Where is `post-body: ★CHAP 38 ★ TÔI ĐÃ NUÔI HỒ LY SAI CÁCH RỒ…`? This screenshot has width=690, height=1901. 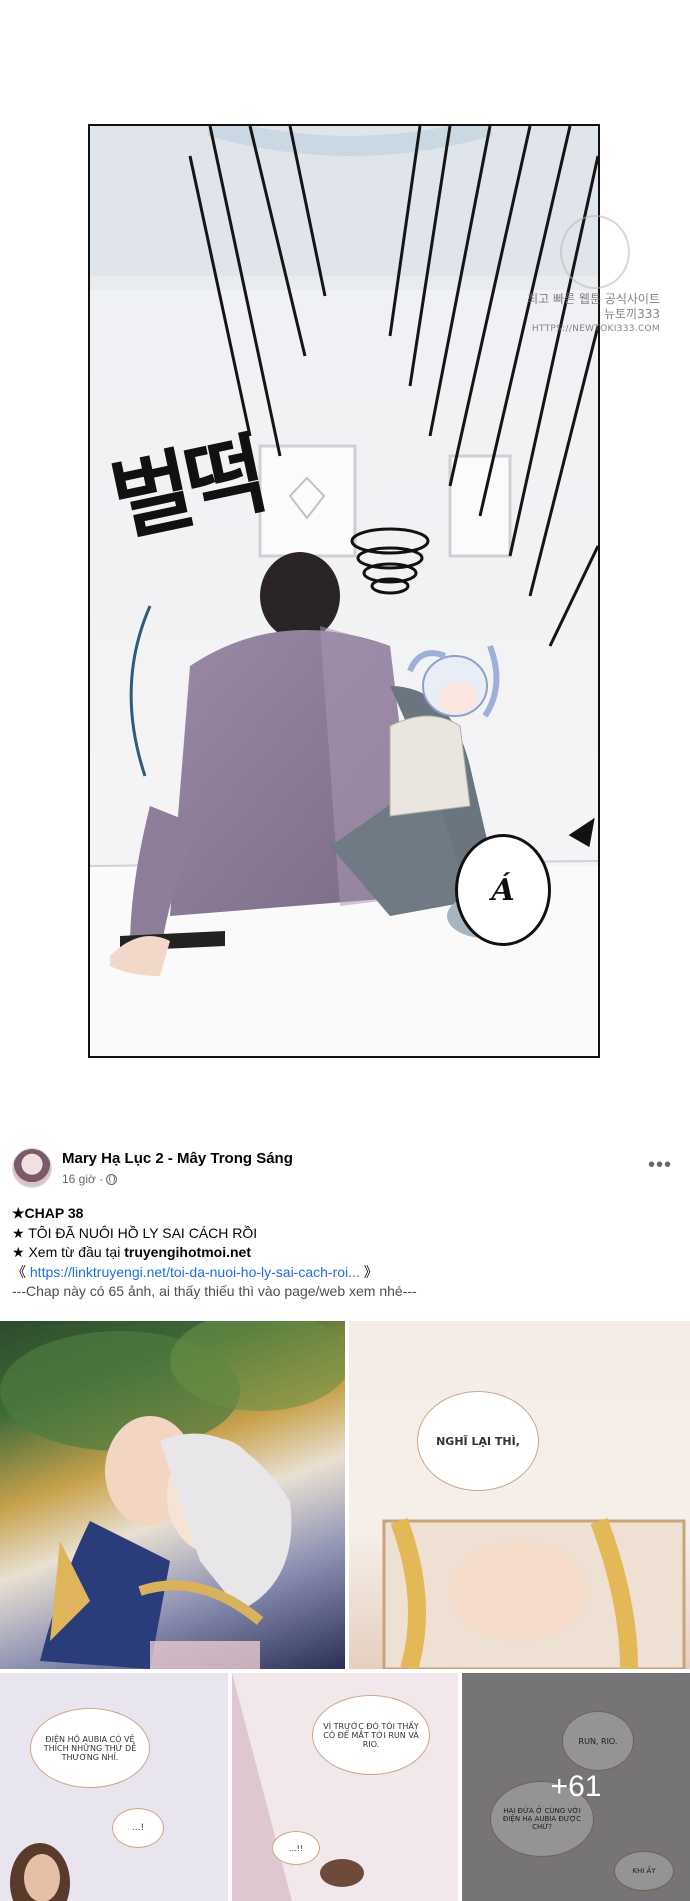
post-body: ★CHAP 38 ★ TÔI ĐÃ NUÔI HỒ LY SAI CÁCH RỒ… is located at coordinates (345, 1253).